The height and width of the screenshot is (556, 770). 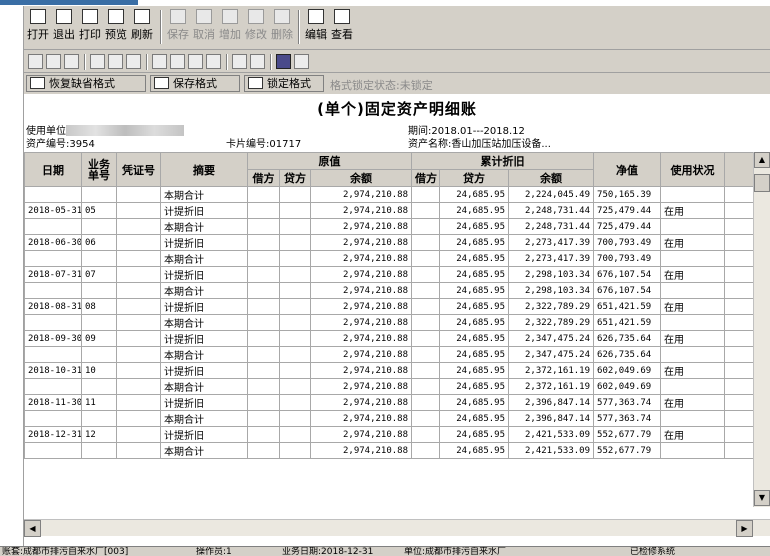 What do you see at coordinates (195, 61) in the screenshot?
I see `next-record-icon` at bounding box center [195, 61].